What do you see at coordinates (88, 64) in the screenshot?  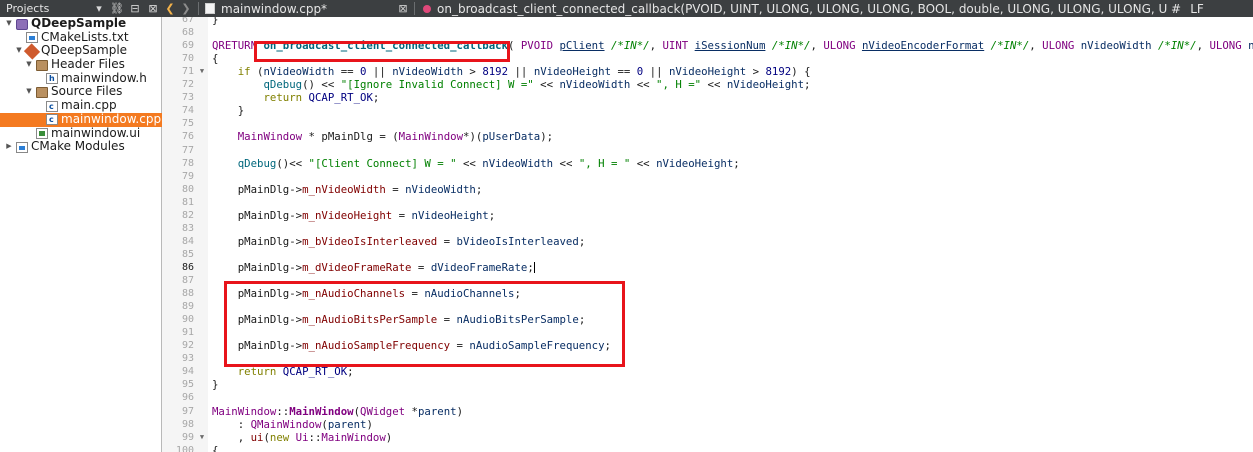 I see `tree-item-label: Header Files` at bounding box center [88, 64].